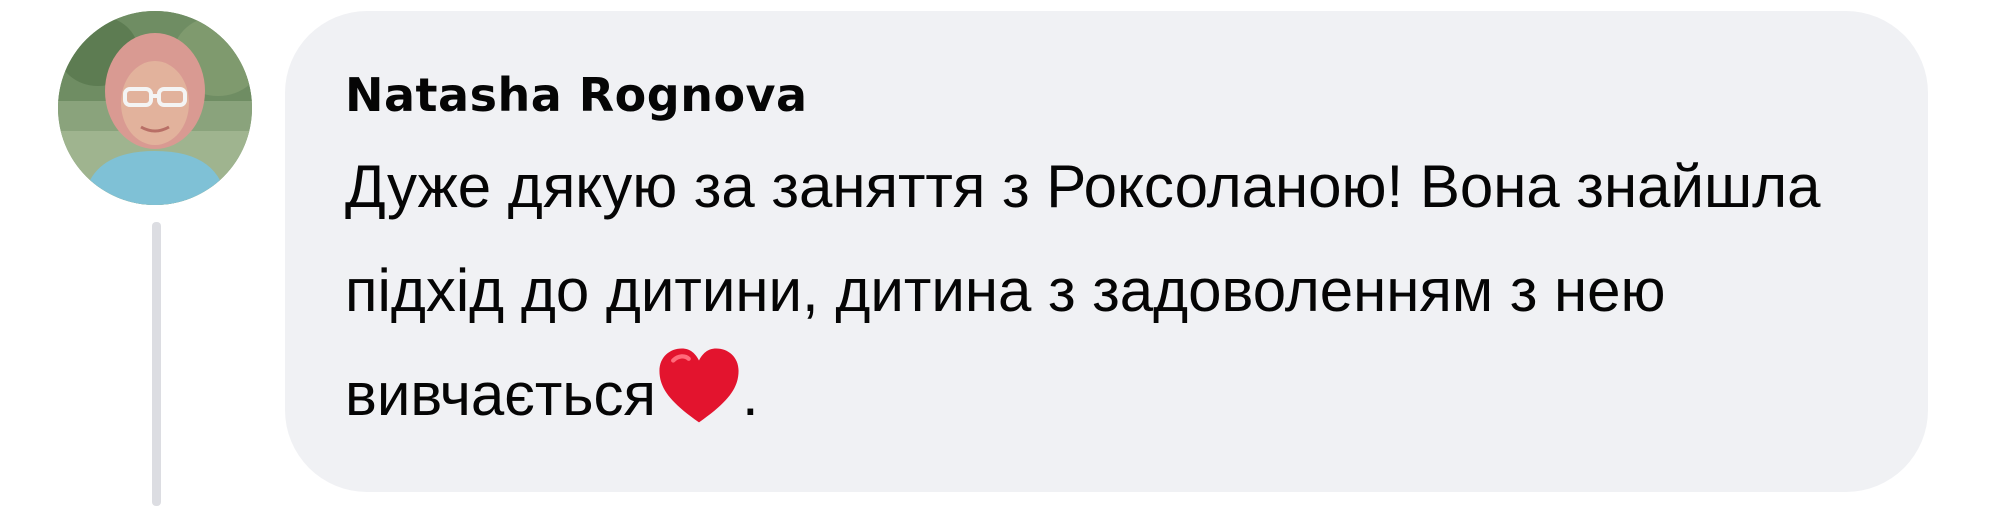 This screenshot has width=2000, height=506. I want to click on reply-thread-line, so click(156, 364).